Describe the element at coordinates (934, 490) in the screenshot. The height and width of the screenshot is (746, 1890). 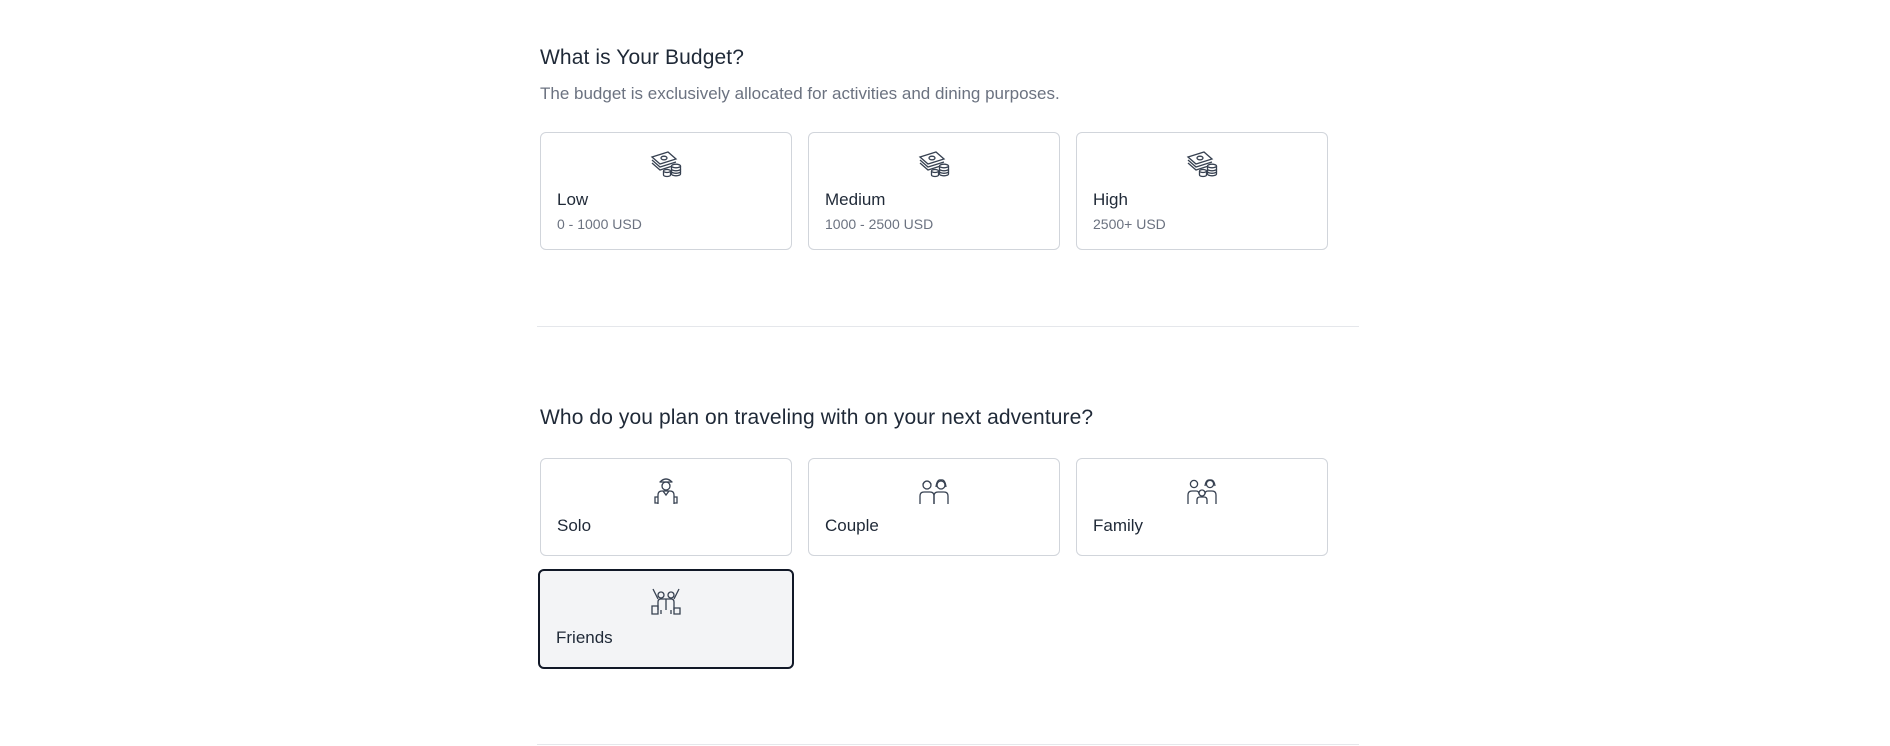
I see `couple-icon` at that location.